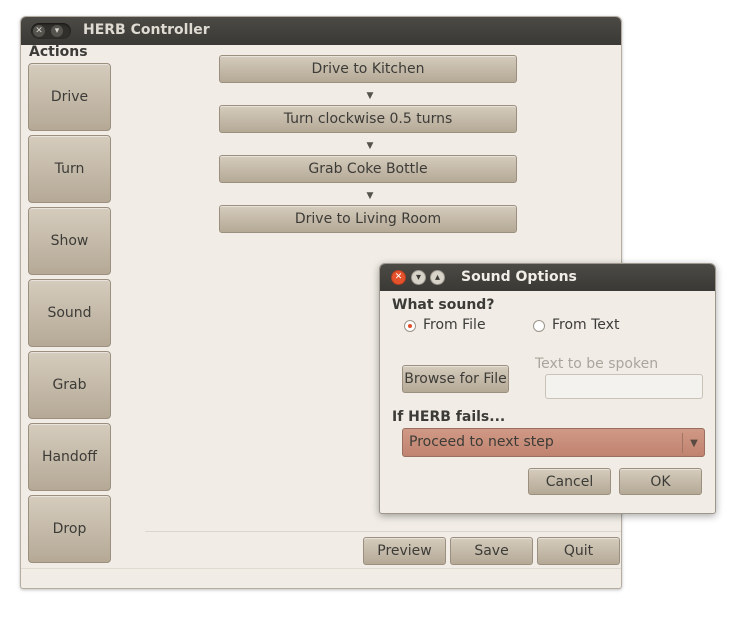 The width and height of the screenshot is (743, 624). I want to click on text-to-speak-input, so click(624, 386).